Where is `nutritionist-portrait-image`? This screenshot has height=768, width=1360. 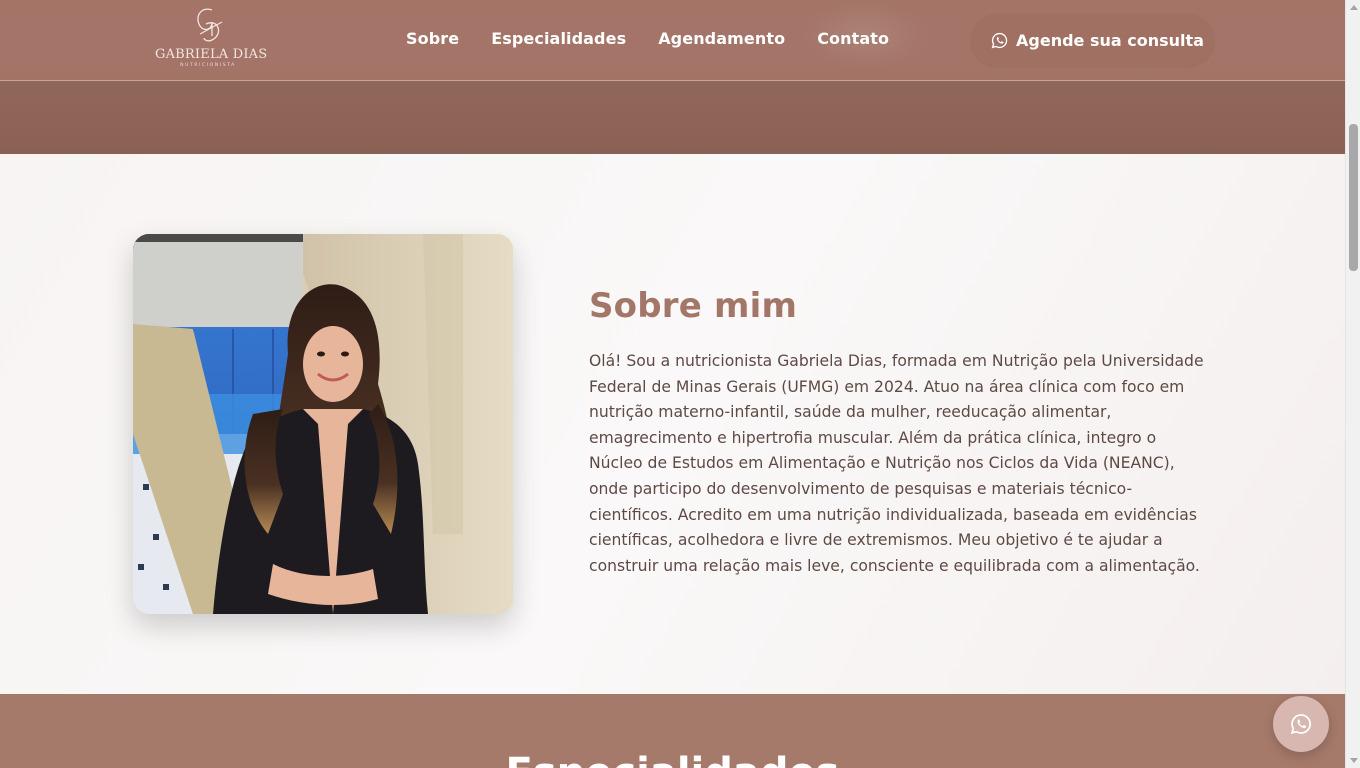
nutritionist-portrait-image is located at coordinates (323, 424).